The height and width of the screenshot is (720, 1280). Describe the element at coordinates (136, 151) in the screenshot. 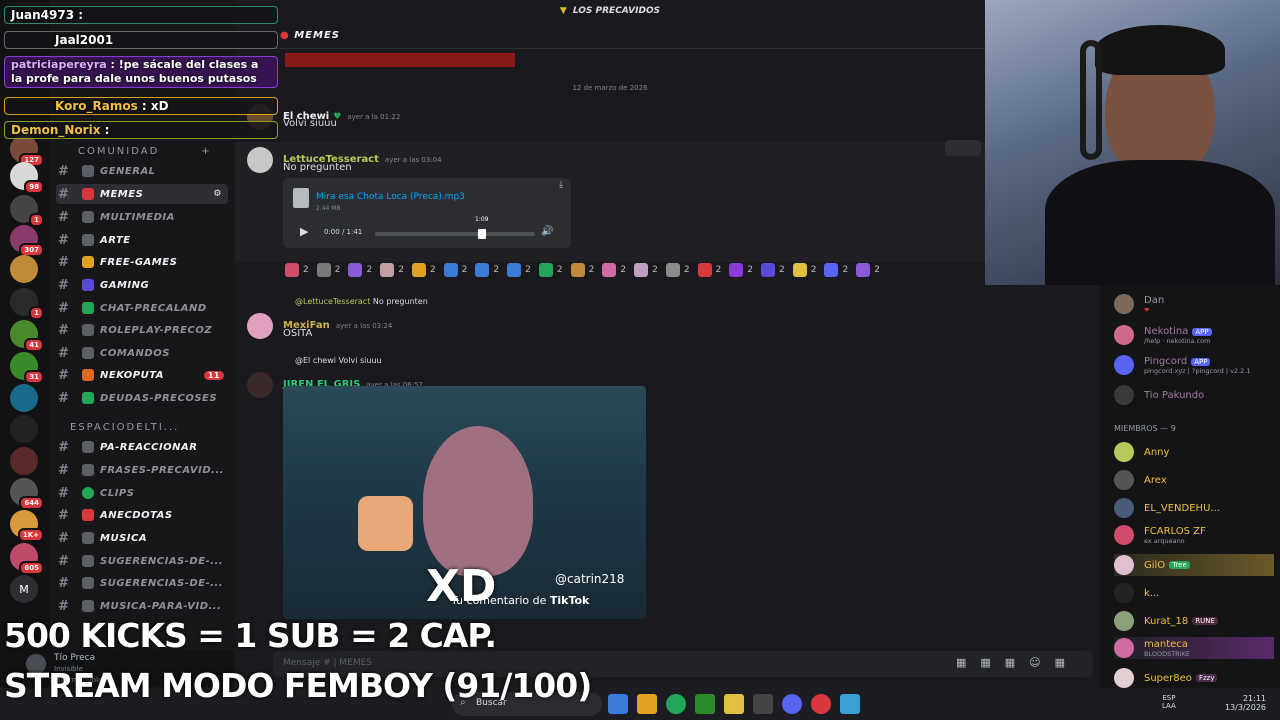

I see `category-comunidad: COMUNIDAD +` at that location.